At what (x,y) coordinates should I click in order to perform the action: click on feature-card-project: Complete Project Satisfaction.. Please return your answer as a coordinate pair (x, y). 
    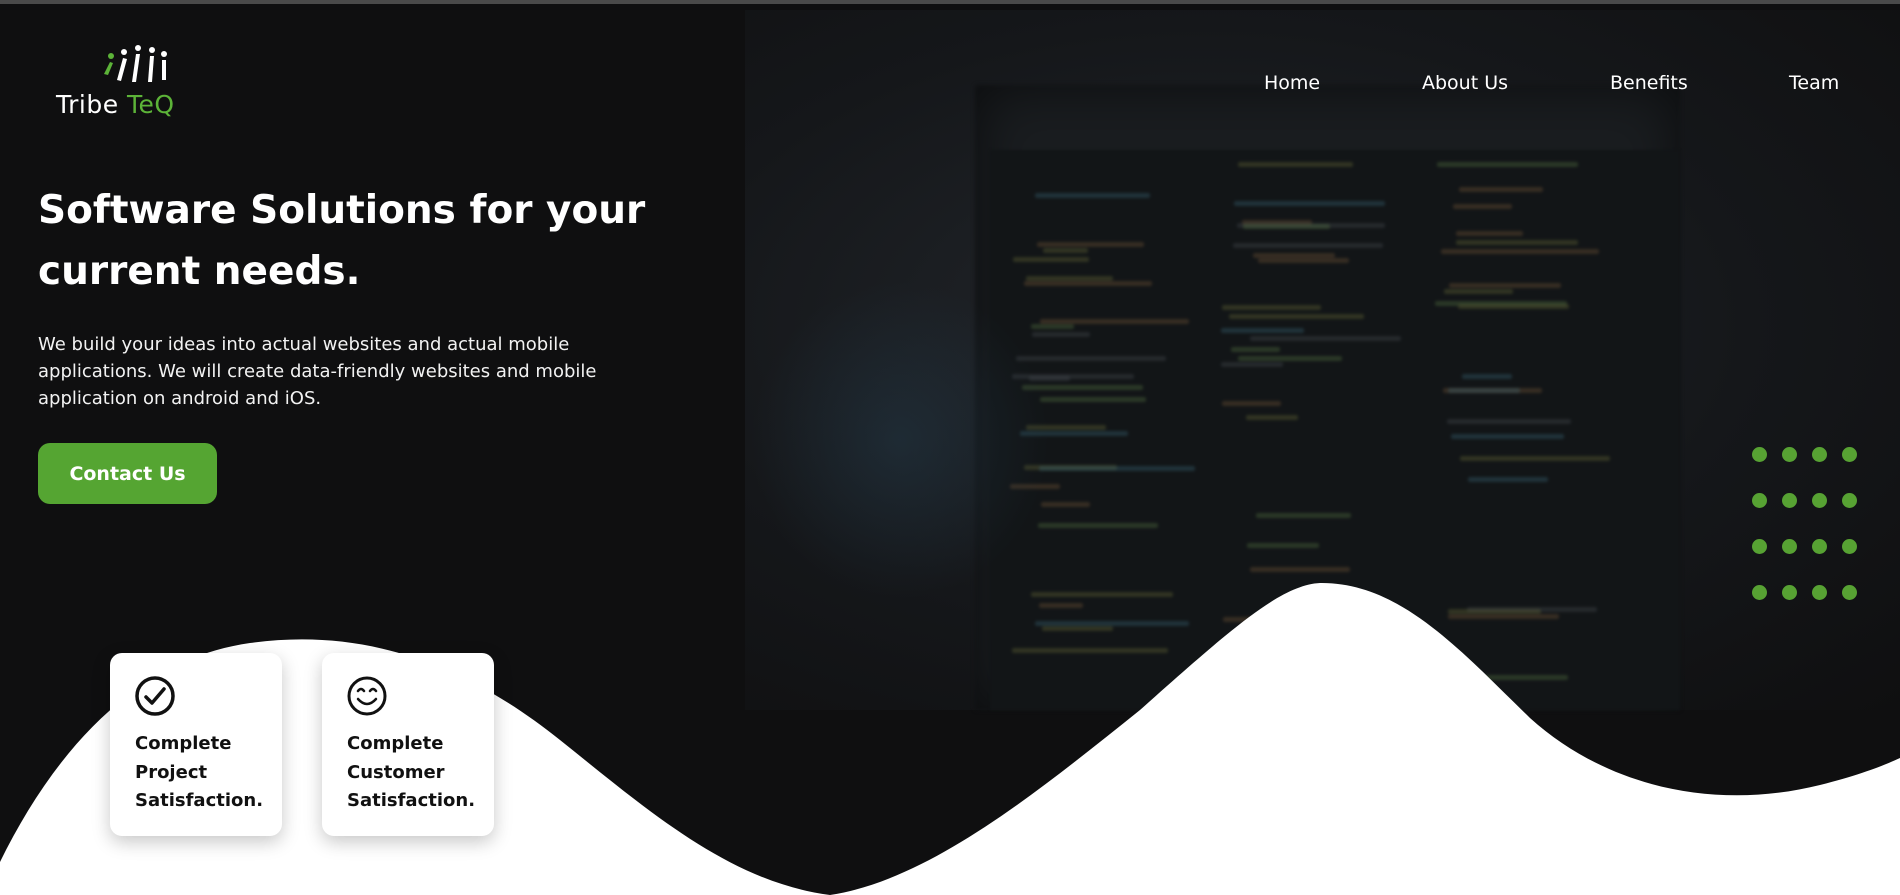
    Looking at the image, I should click on (196, 744).